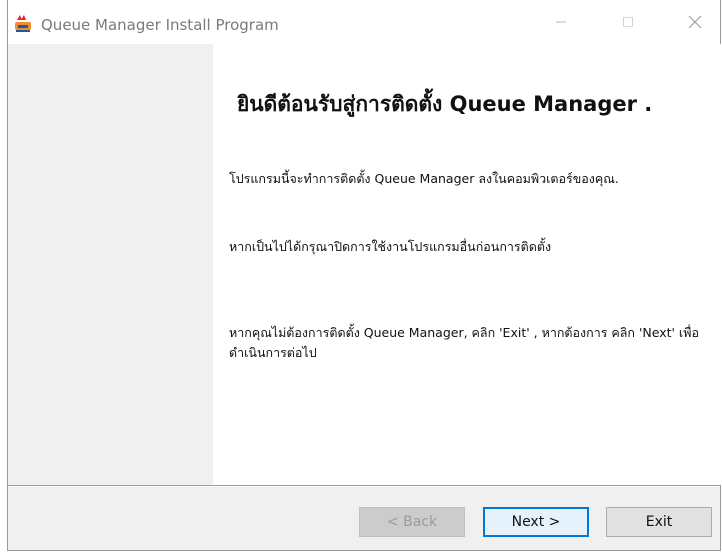 The width and height of the screenshot is (722, 552). What do you see at coordinates (536, 522) in the screenshot?
I see `next-button: Next >` at bounding box center [536, 522].